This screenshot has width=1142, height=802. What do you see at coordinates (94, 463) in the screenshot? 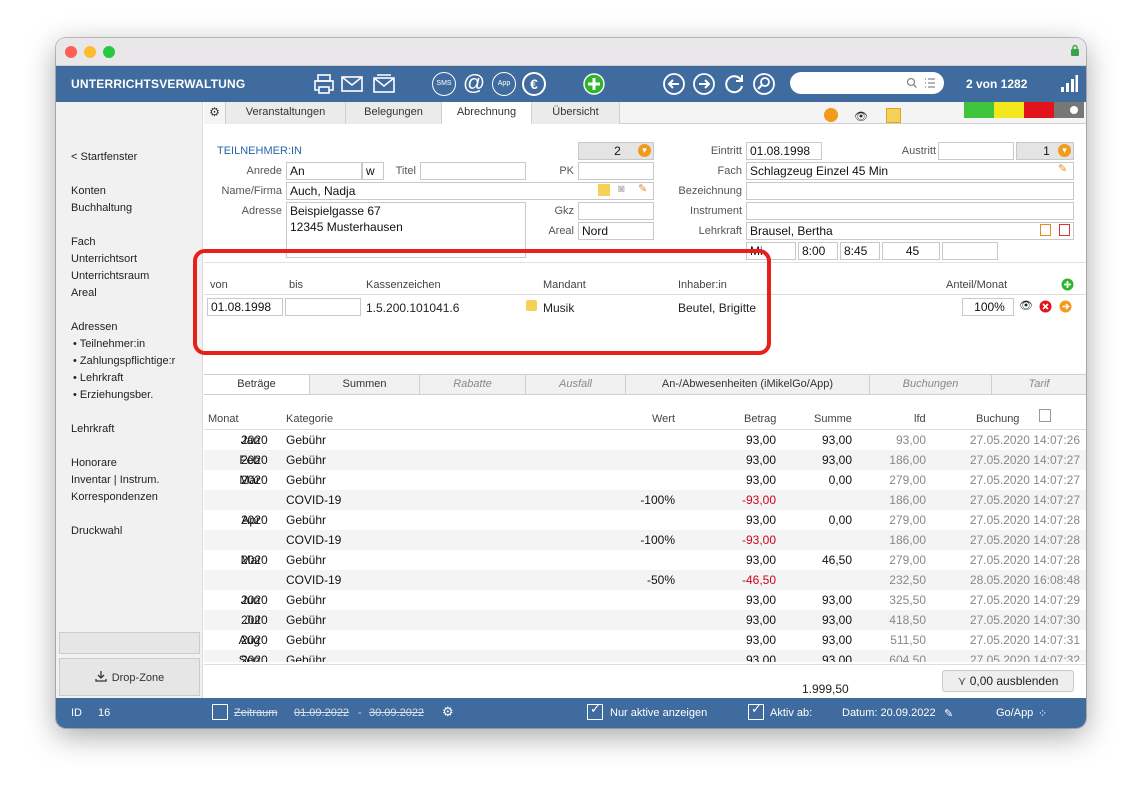
I see `sidebar-item-honorare: Honorare` at bounding box center [94, 463].